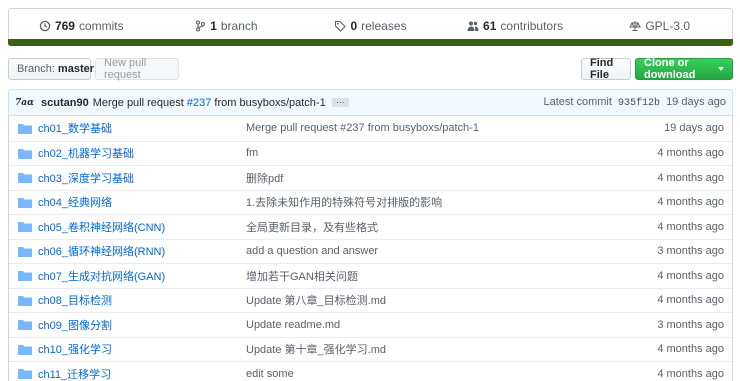 This screenshot has height=381, width=740. I want to click on latest-commit-label: Latest commit, so click(577, 102).